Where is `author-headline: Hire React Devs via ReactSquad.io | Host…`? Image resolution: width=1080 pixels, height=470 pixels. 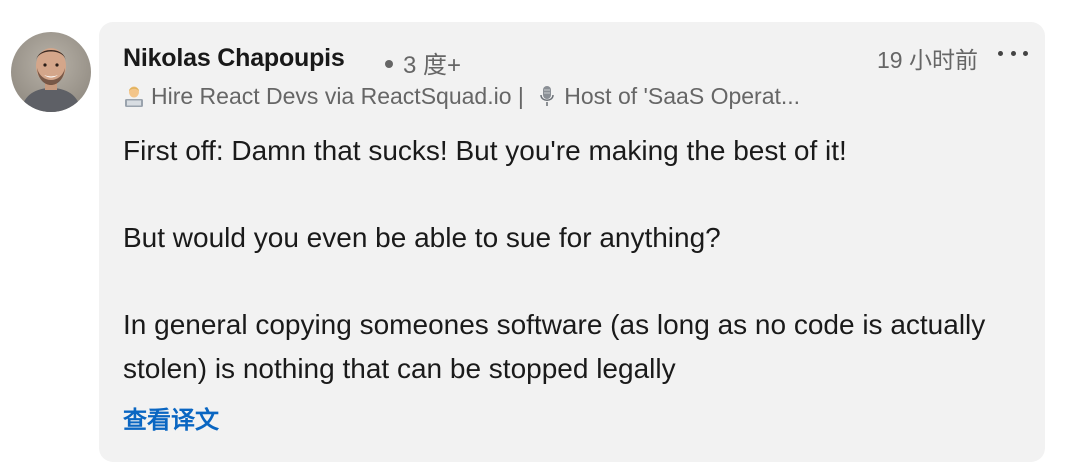 author-headline: Hire React Devs via ReactSquad.io | Host… is located at coordinates (523, 96).